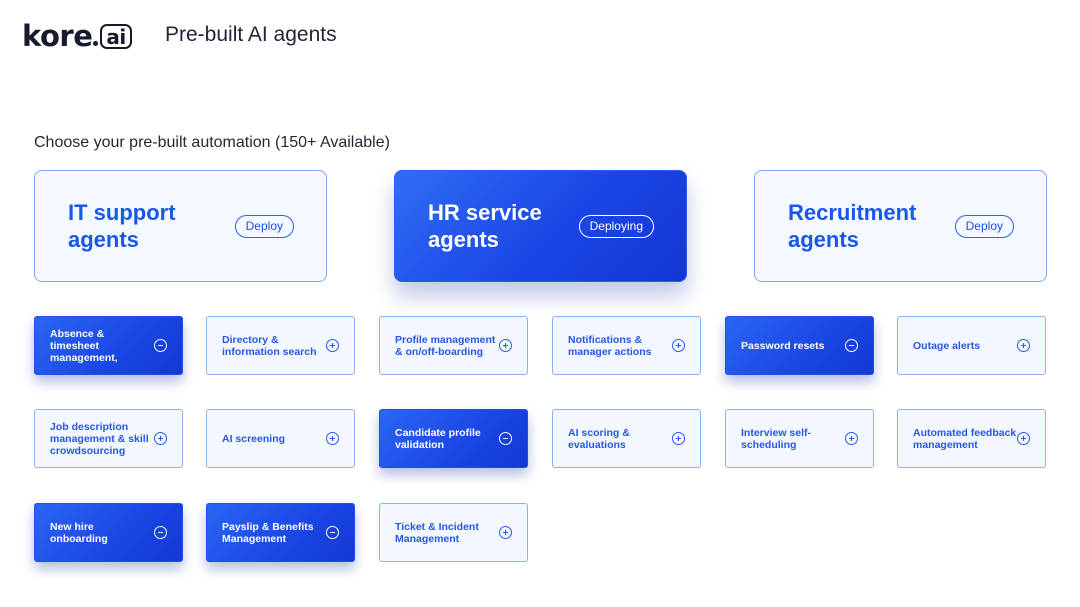  What do you see at coordinates (116, 36) in the screenshot?
I see `logo-ai-badge: ai` at bounding box center [116, 36].